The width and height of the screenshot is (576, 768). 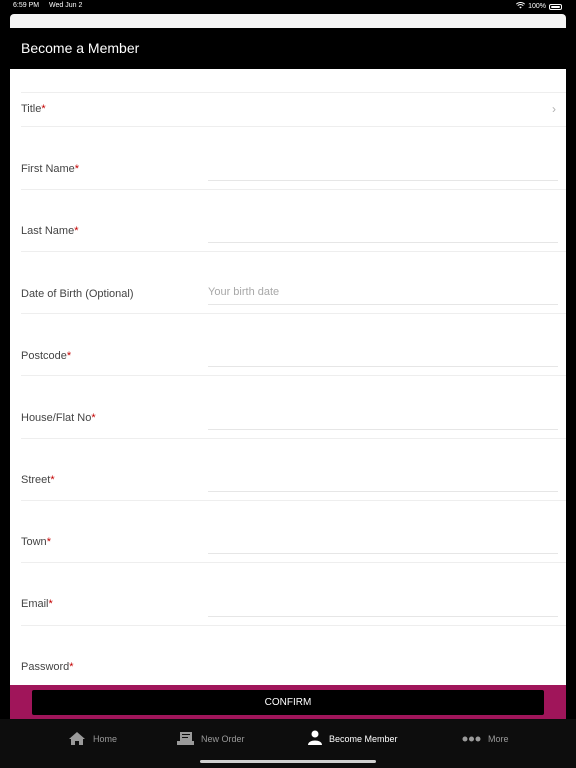 I want to click on tab-home-label: Home, so click(x=105, y=739).